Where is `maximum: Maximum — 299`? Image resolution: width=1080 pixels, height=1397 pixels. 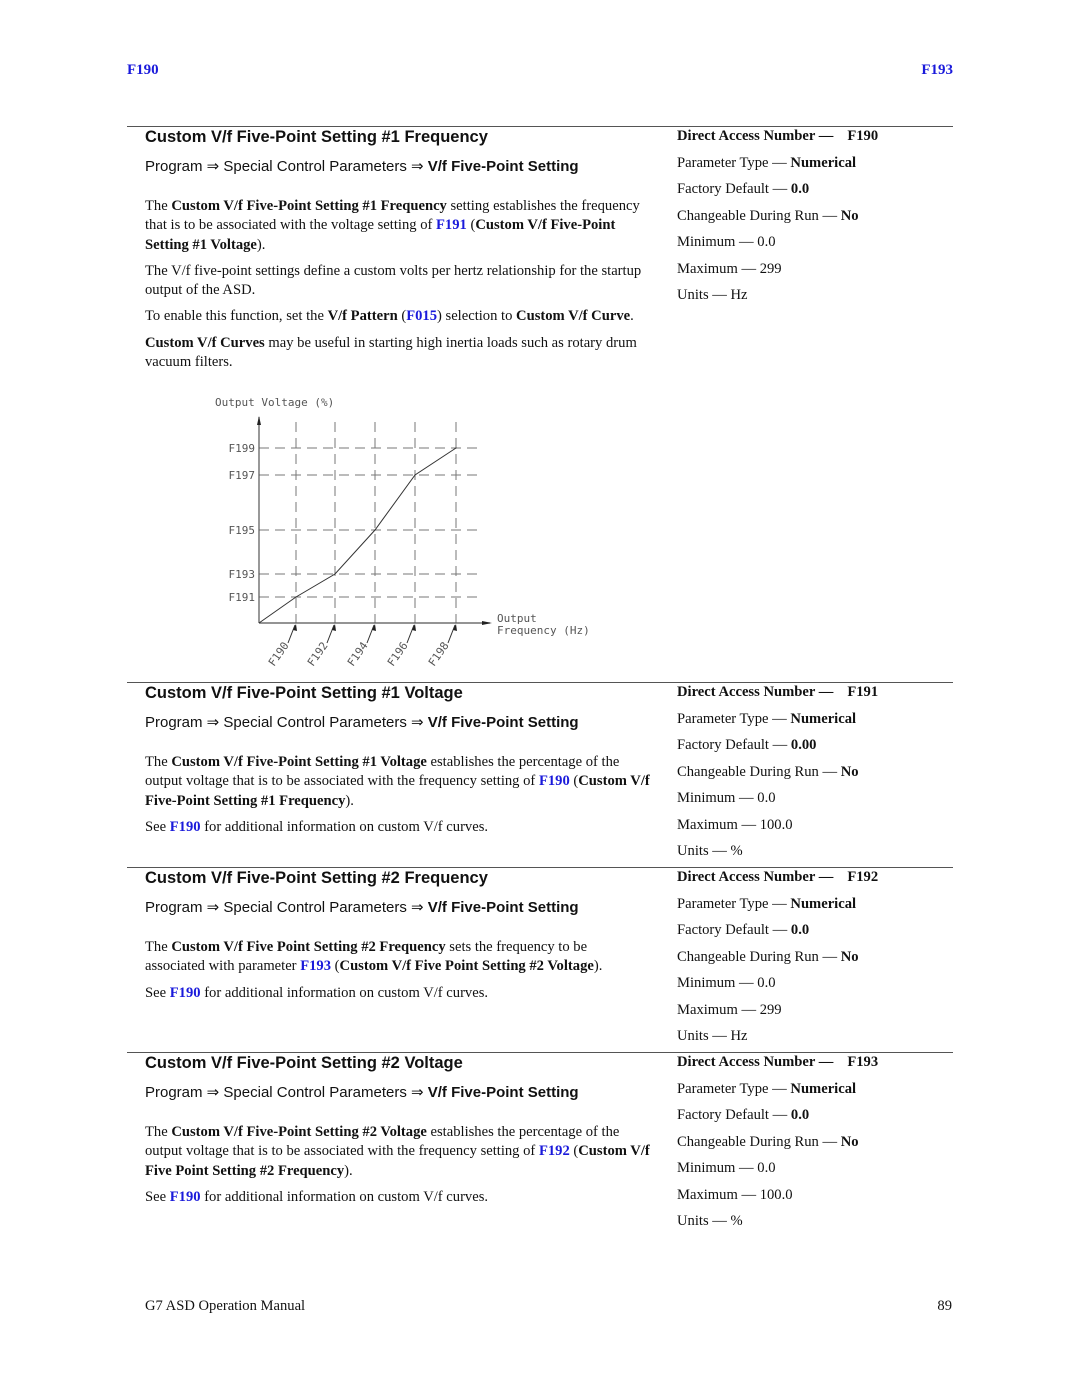 maximum: Maximum — 299 is located at coordinates (729, 1009).